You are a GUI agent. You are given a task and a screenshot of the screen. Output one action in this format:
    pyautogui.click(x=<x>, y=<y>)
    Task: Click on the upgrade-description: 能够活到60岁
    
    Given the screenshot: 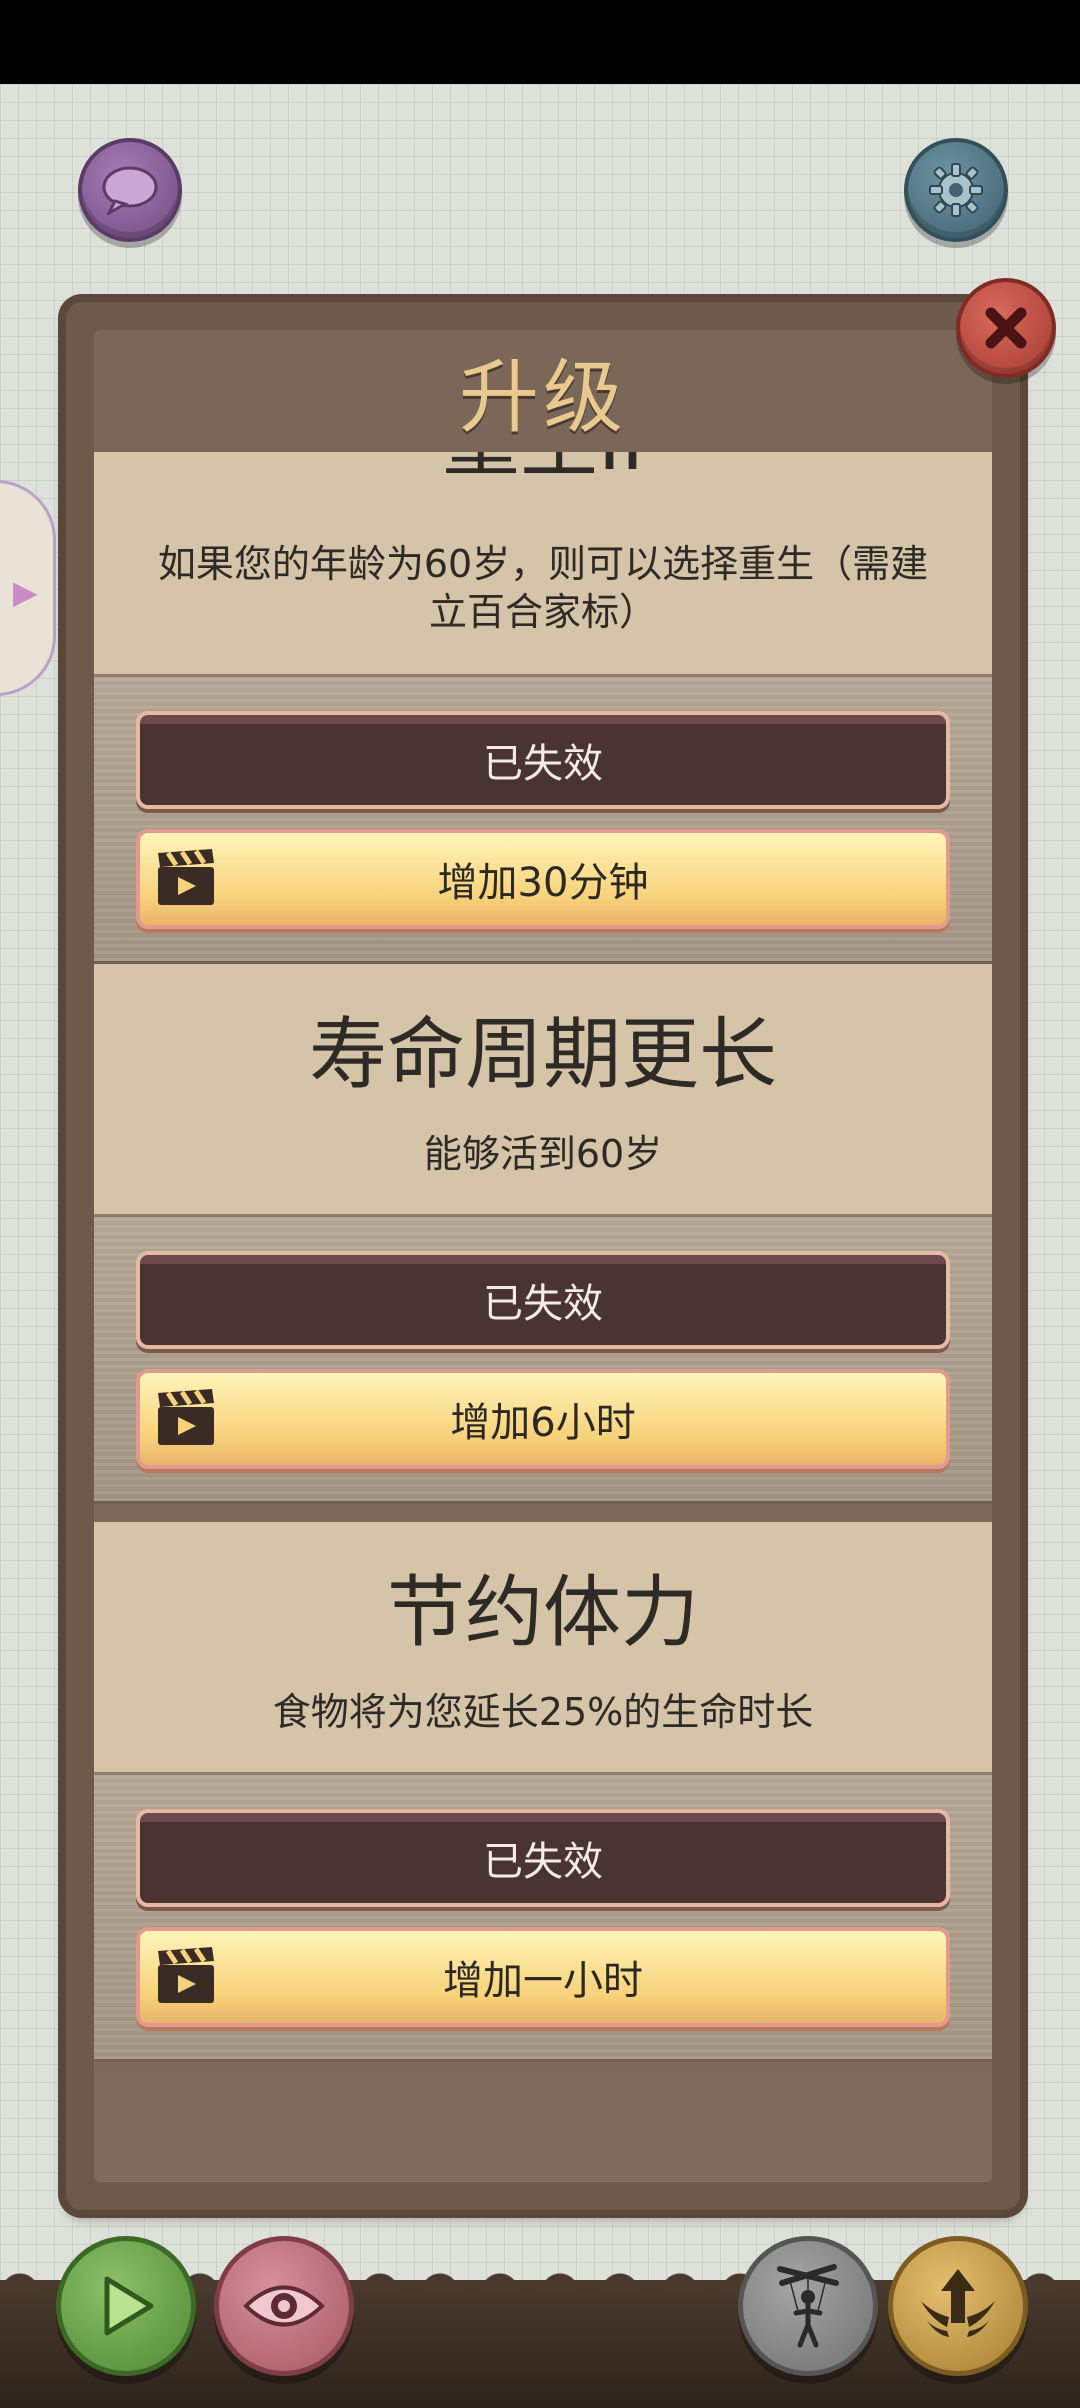 What is the action you would take?
    pyautogui.click(x=543, y=1154)
    